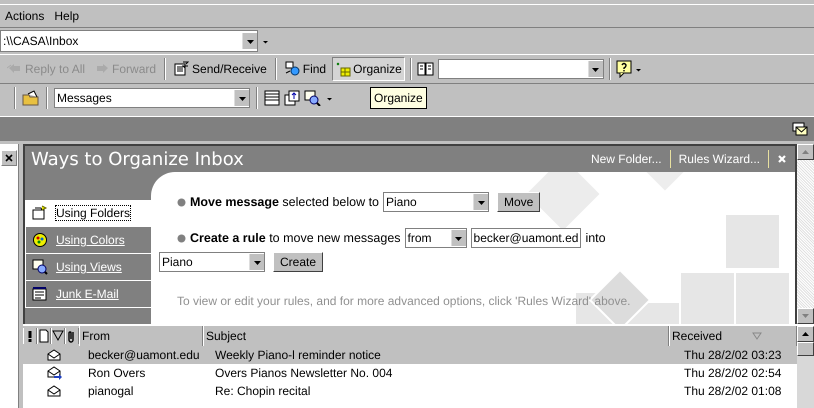 Image resolution: width=814 pixels, height=408 pixels. Describe the element at coordinates (129, 41) in the screenshot. I see `address-field: :\\CASA\Inbox` at that location.